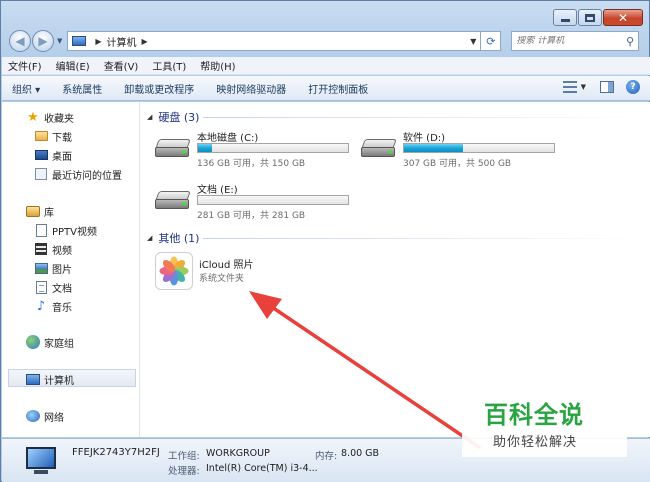 This screenshot has height=482, width=650. I want to click on watermark-subtitle: 助你轻松解决, so click(535, 442).